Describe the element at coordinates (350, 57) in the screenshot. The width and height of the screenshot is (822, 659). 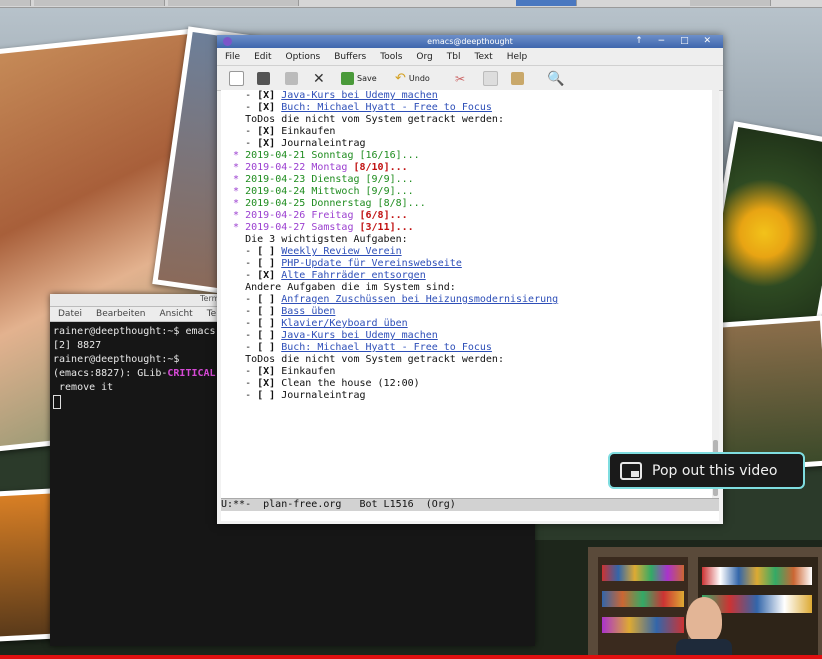
I see `menu-buffers: Buffers` at that location.